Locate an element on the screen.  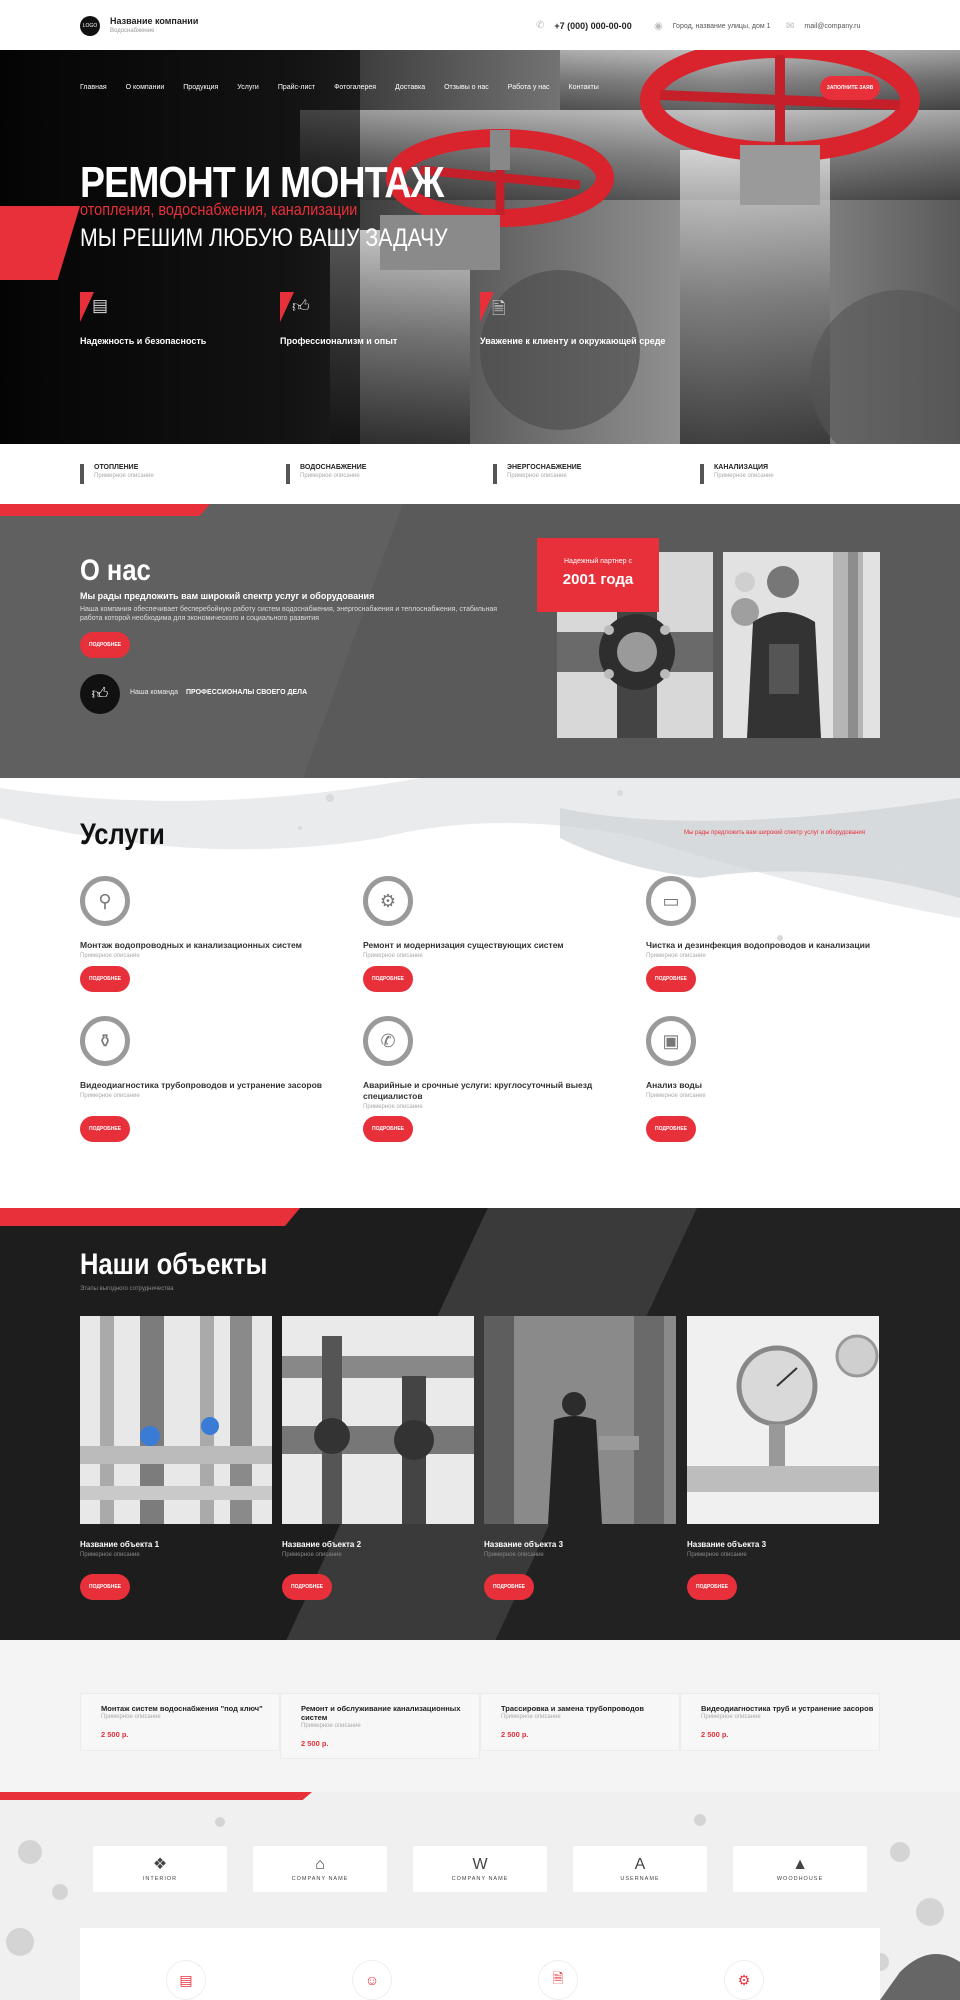
nav-delivery: Доставка is located at coordinates (410, 87).